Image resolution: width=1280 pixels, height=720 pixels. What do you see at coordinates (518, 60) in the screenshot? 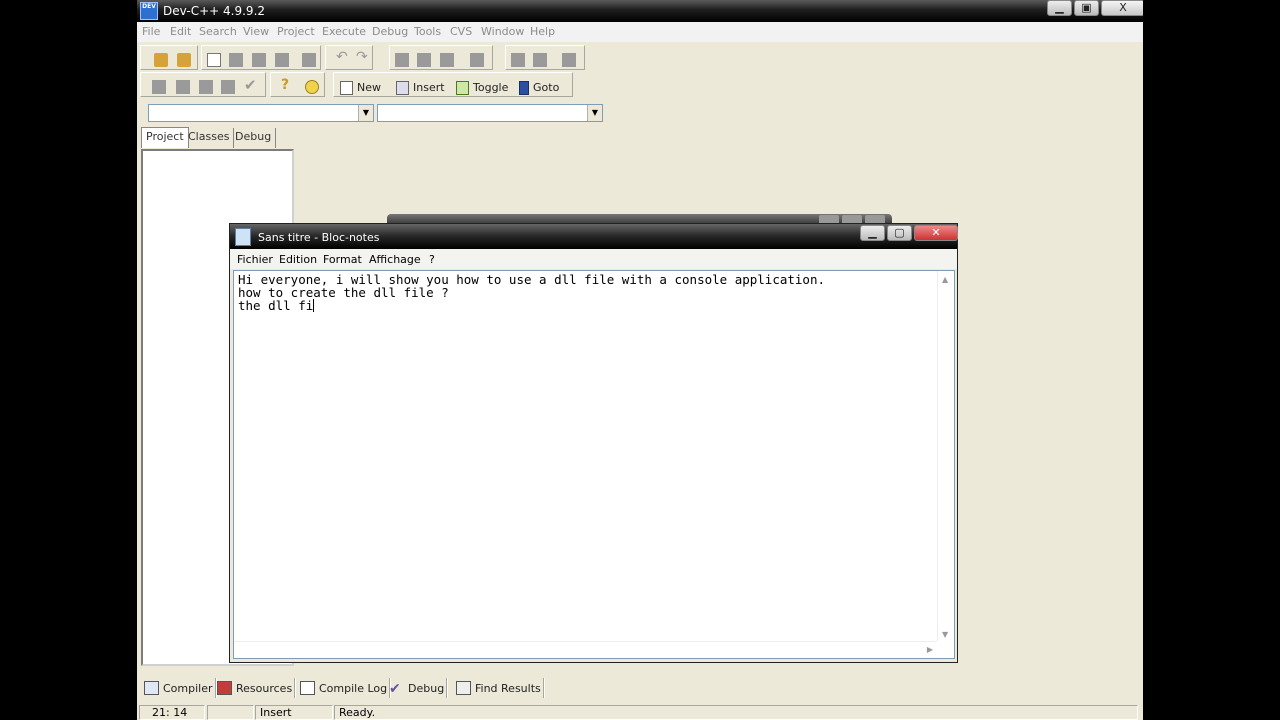
I see `add-to-project-icon` at bounding box center [518, 60].